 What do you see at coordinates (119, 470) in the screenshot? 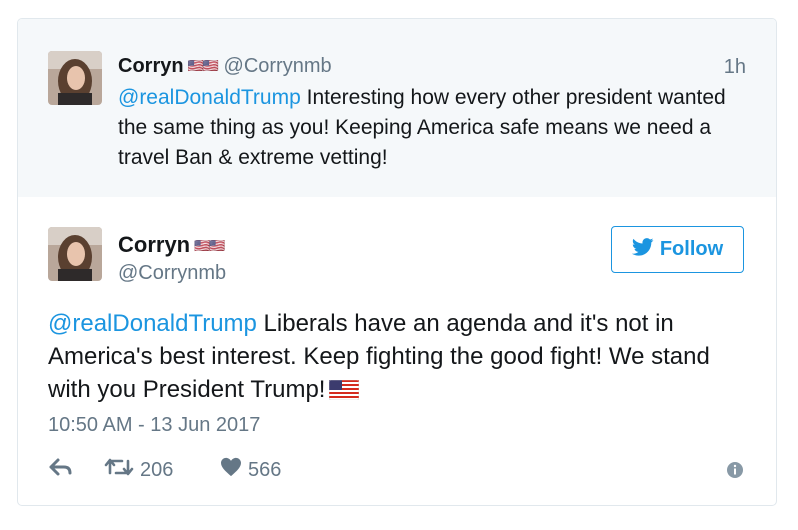
I see `retweet-icon` at bounding box center [119, 470].